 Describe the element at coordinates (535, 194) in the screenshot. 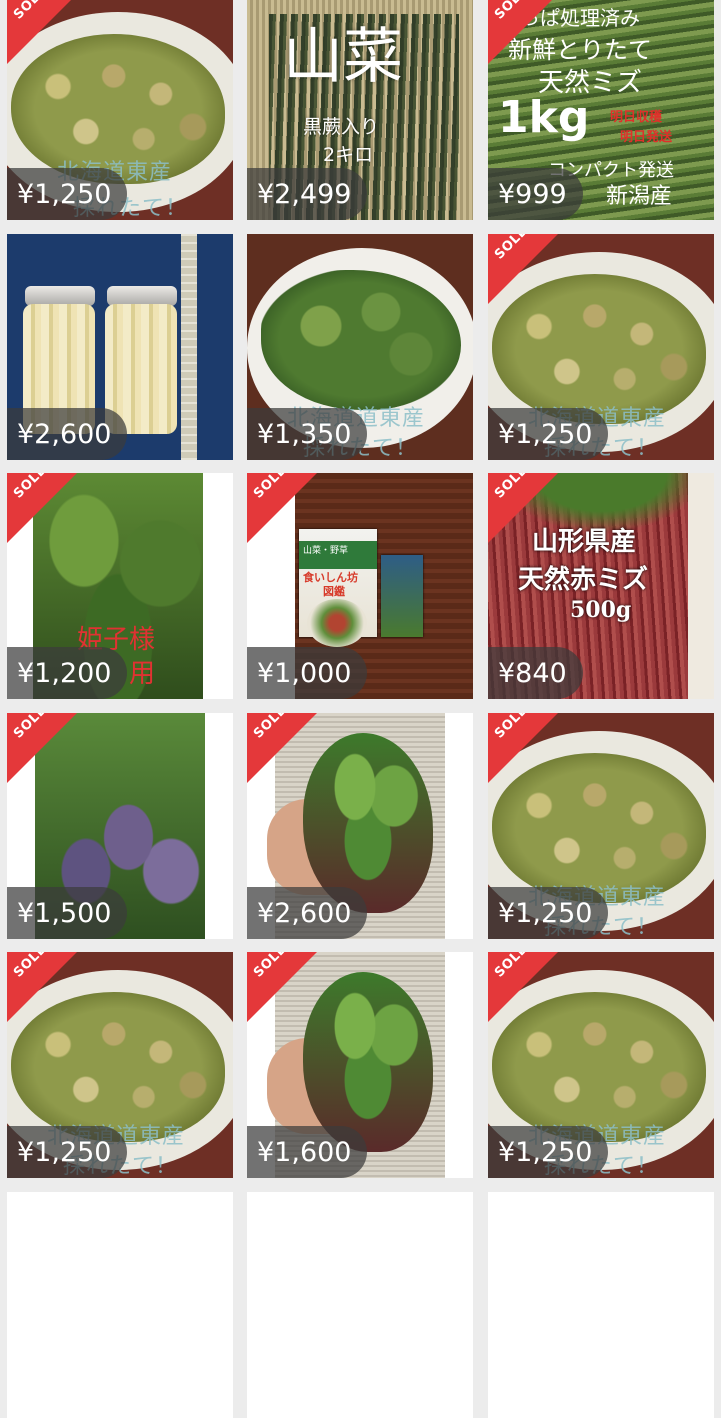

I see `price-tag: ¥999` at that location.